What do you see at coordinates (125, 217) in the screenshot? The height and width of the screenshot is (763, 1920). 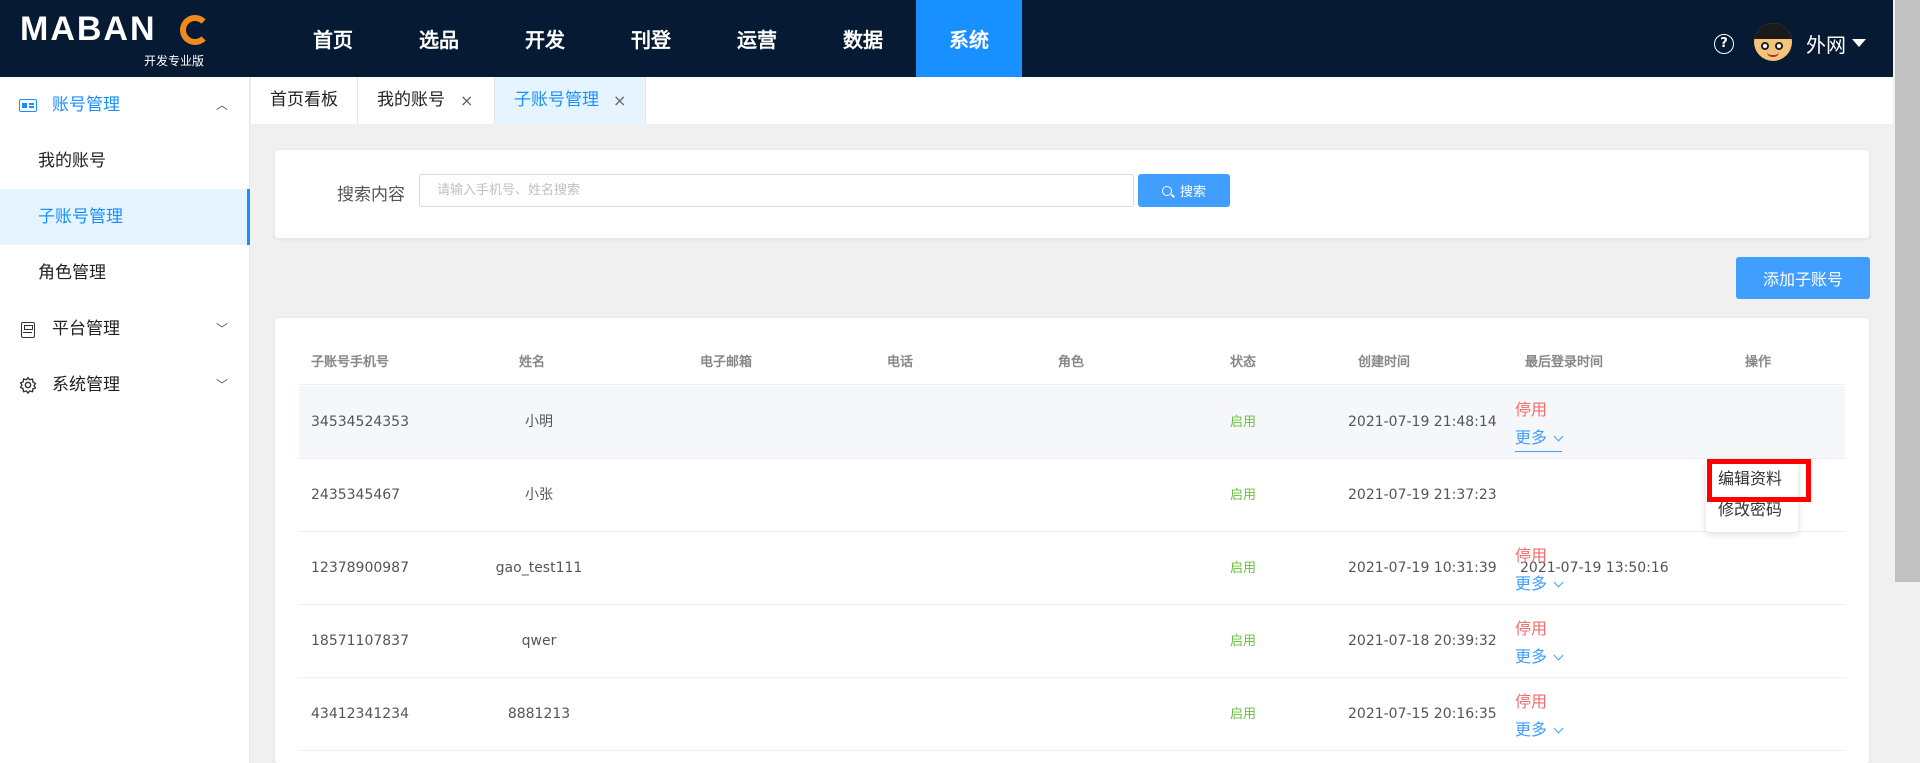 I see `sidebar-item-sub-account-management: 子账号管理` at bounding box center [125, 217].